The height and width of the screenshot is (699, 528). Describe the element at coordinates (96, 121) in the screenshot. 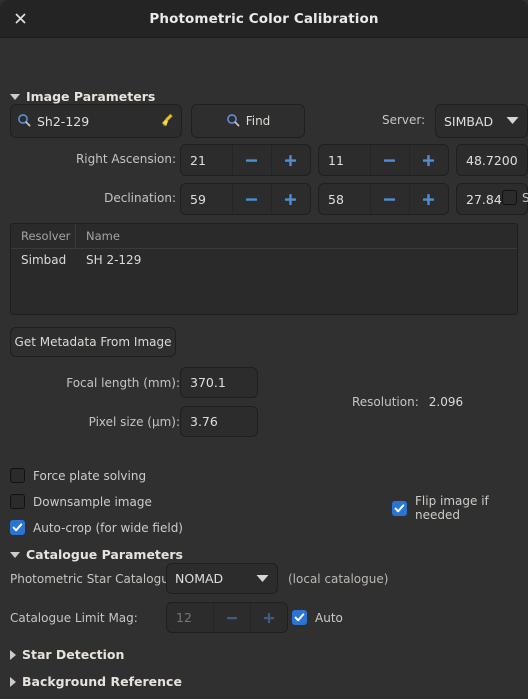

I see `object-search-input: Sh2-129` at that location.